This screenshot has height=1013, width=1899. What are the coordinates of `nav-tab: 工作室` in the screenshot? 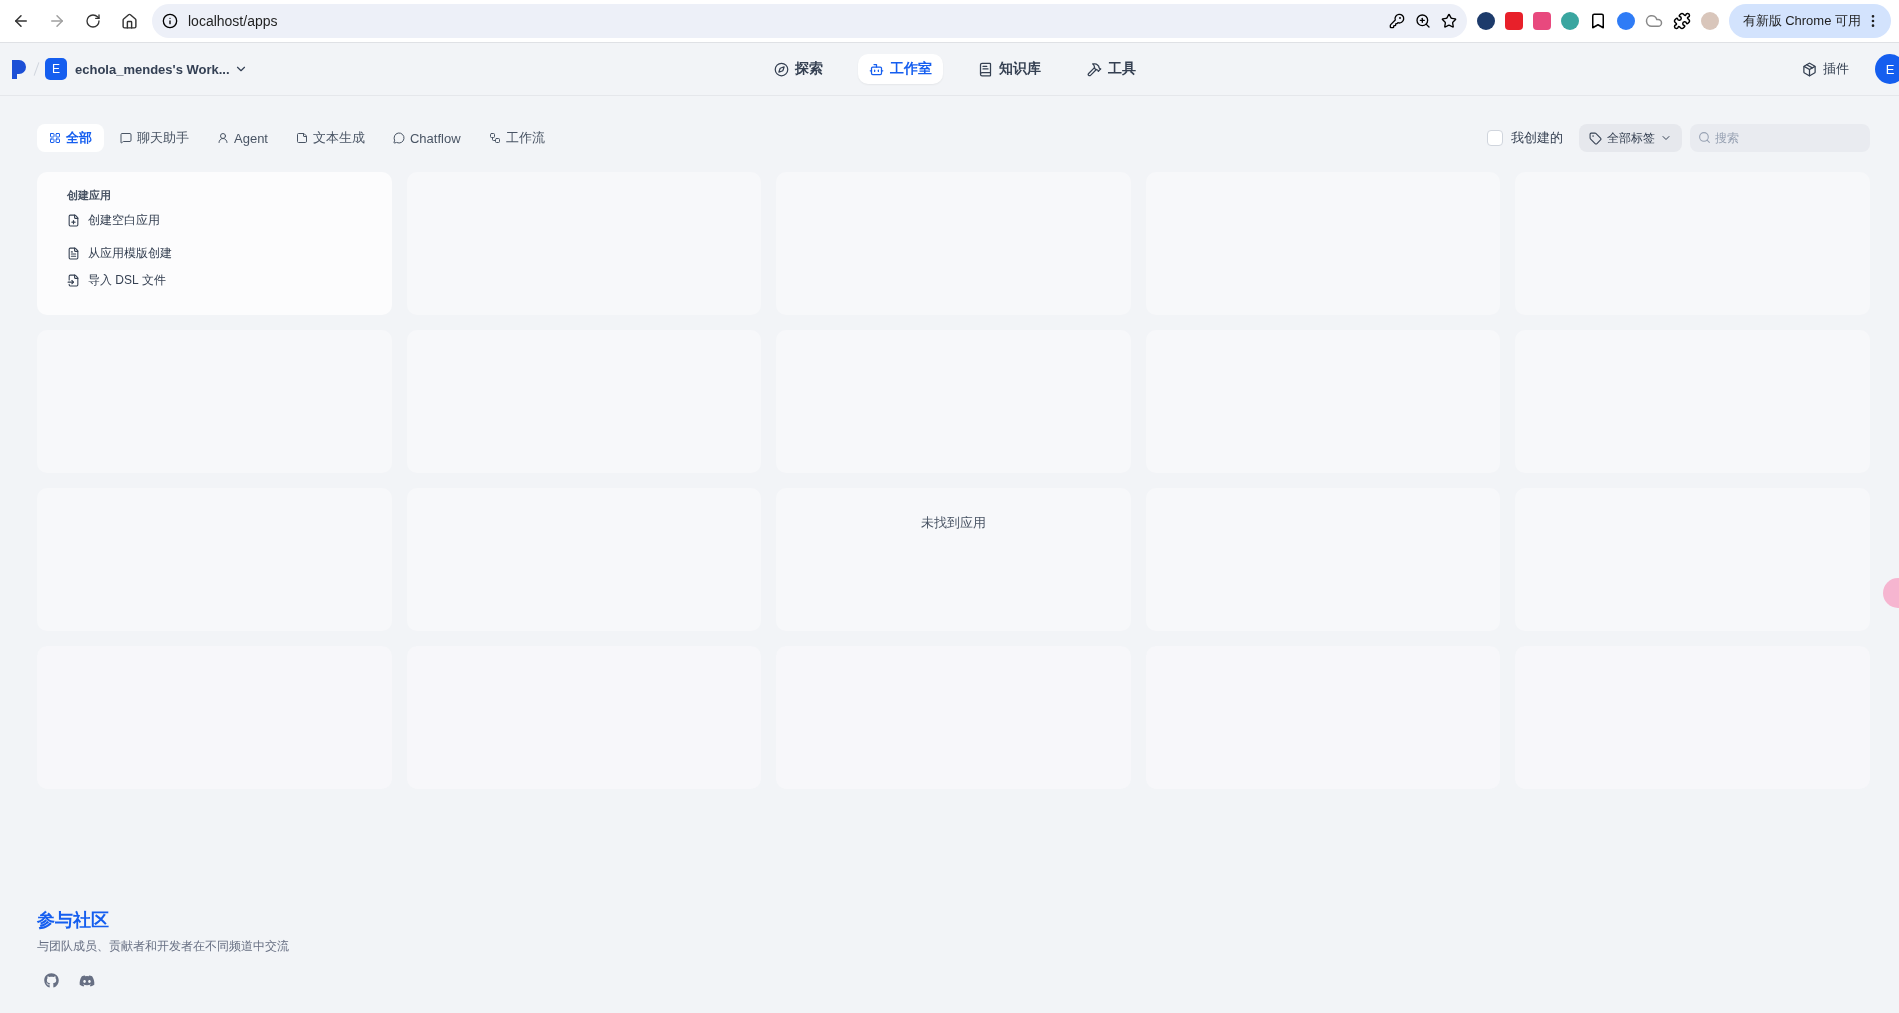 It's located at (900, 69).